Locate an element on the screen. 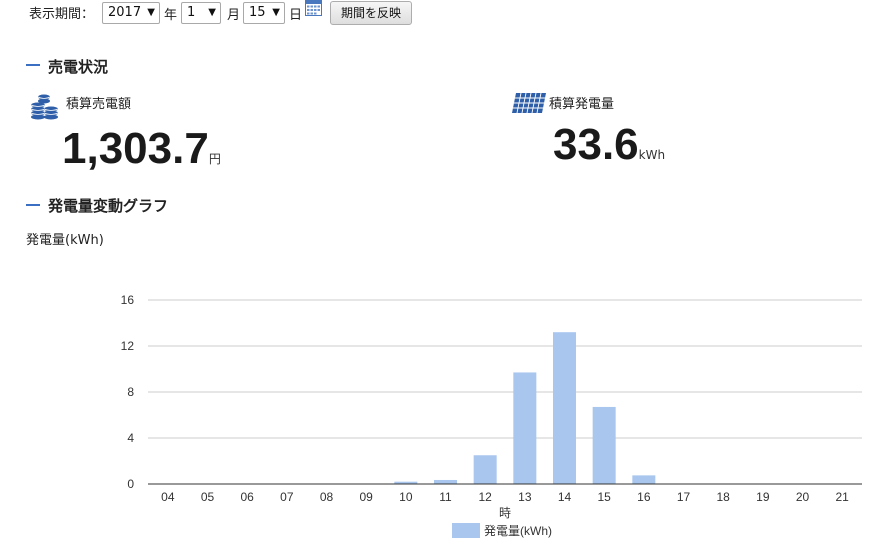 The width and height of the screenshot is (875, 546). y-tick-label: 8 is located at coordinates (130, 392).